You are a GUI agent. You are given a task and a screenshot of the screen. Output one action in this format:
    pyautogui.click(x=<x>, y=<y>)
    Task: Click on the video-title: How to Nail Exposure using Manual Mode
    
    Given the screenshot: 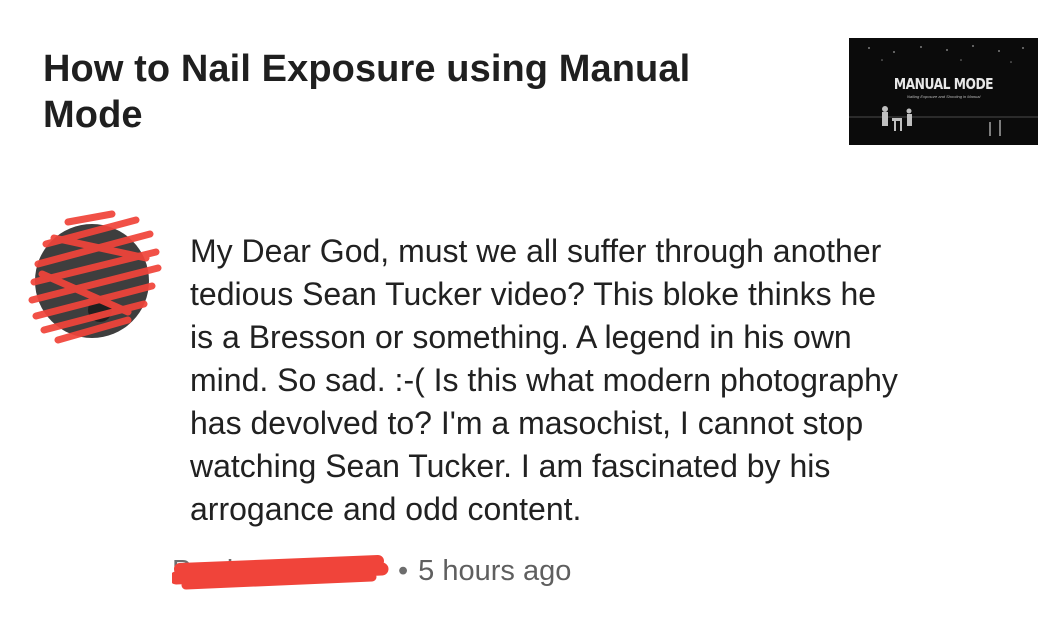 What is the action you would take?
    pyautogui.click(x=403, y=92)
    